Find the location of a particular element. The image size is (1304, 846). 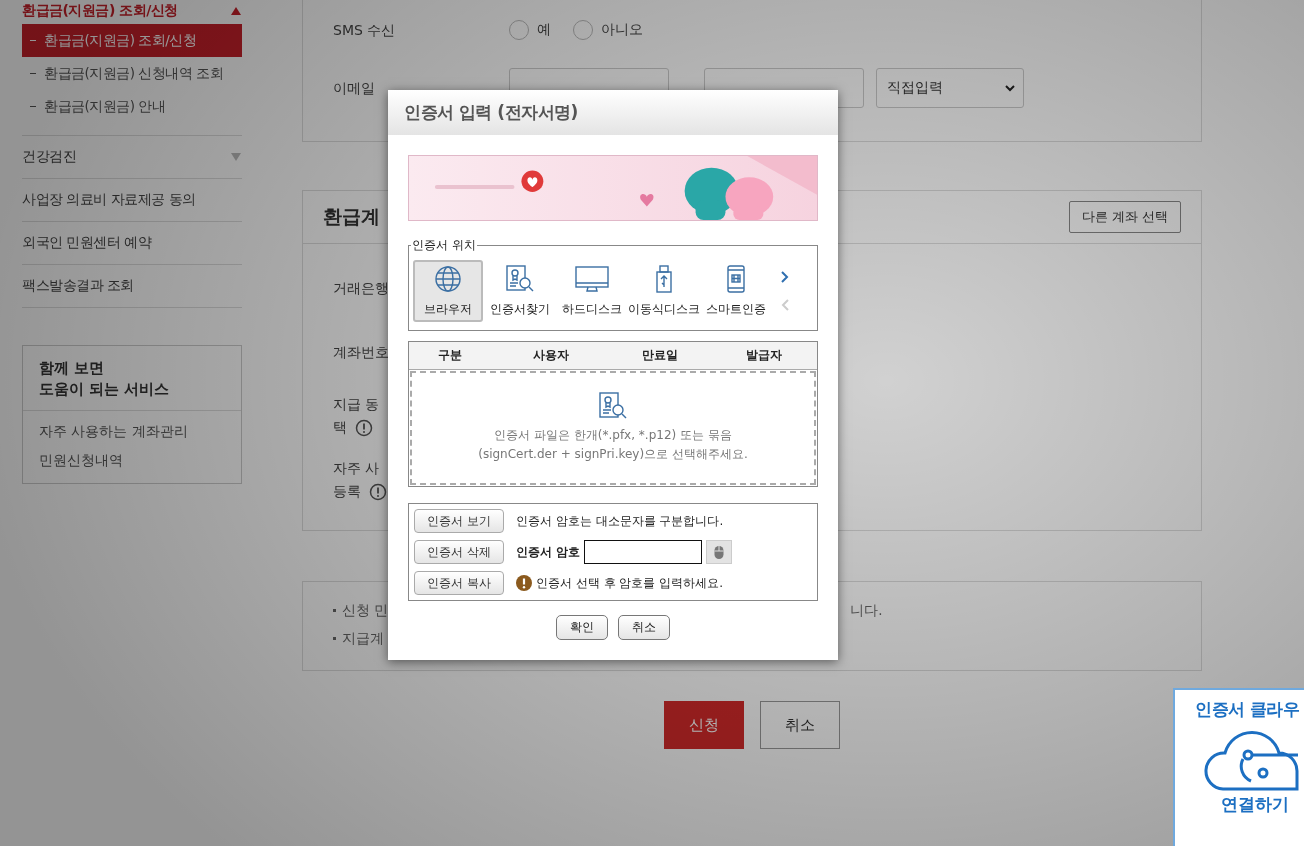

field-label: 택 is located at coordinates (340, 427).